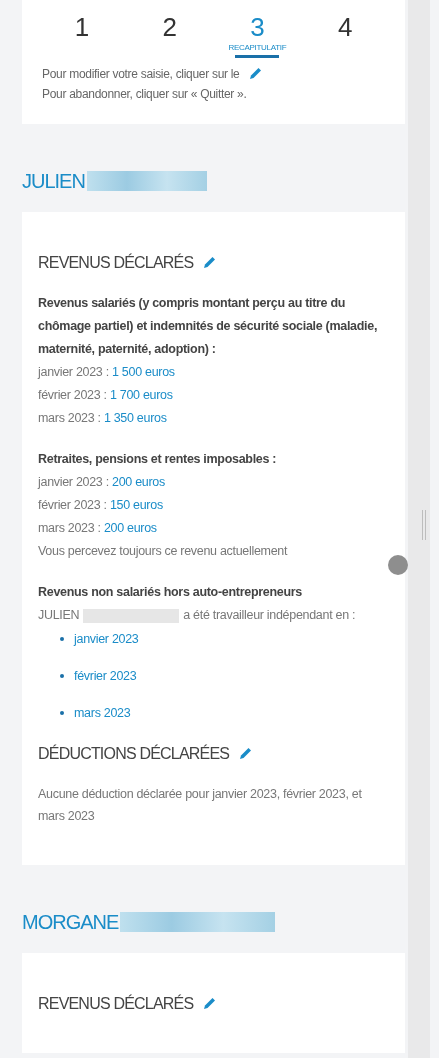 The width and height of the screenshot is (439, 1058). Describe the element at coordinates (257, 27) in the screenshot. I see `step-number: 3` at that location.